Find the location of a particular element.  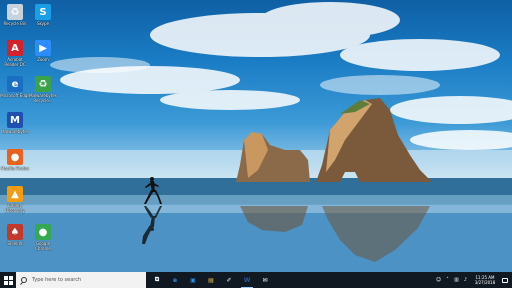

taskbar-apps: ⧉ e ▣ ▤ ✐ W ✉ is located at coordinates (211, 280).